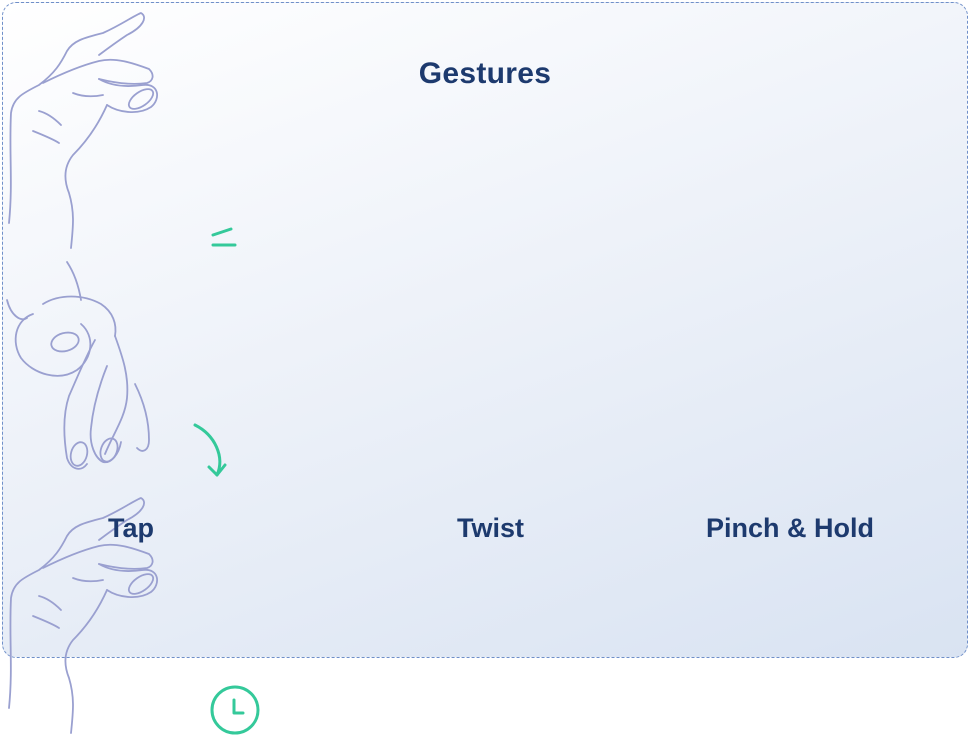  Describe the element at coordinates (83, 615) in the screenshot. I see `pinch-hand-icon` at that location.